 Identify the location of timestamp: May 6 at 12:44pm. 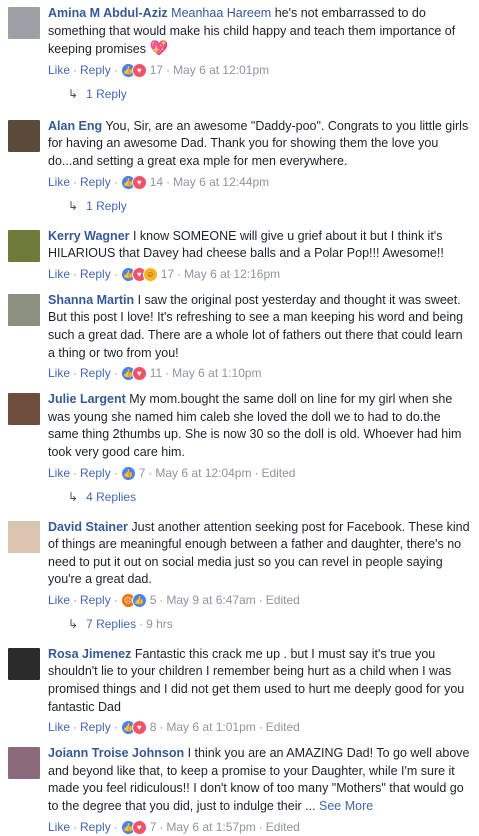
(221, 182).